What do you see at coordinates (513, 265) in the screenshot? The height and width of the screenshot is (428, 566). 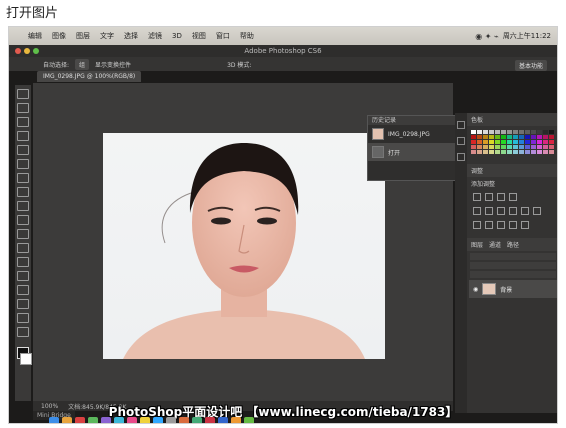 I see `blend-mode-row` at bounding box center [513, 265].